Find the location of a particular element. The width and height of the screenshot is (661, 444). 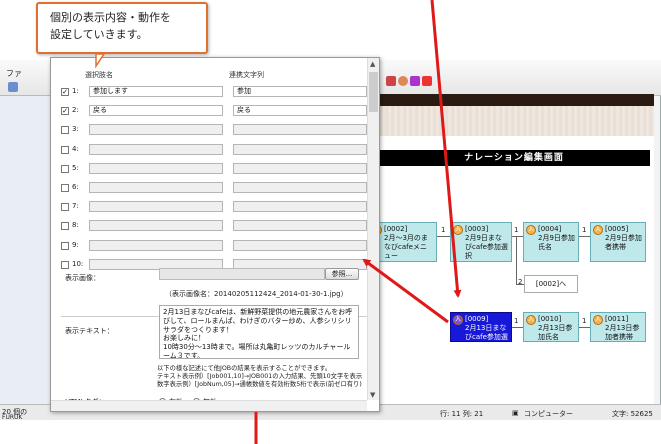

arrow-to-node is located at coordinates (446, 149).